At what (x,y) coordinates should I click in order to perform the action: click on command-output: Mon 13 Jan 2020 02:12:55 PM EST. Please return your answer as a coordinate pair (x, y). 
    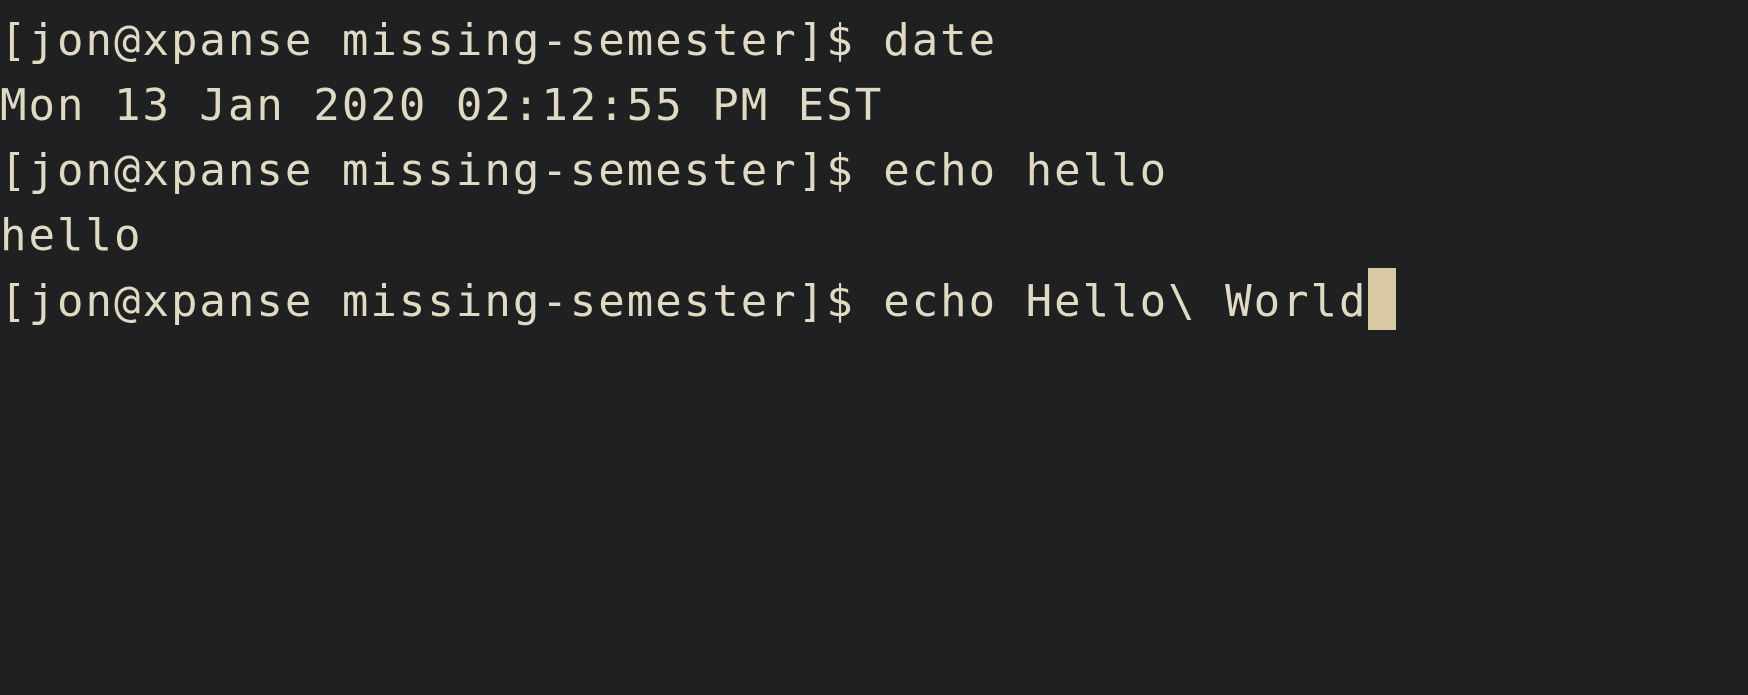
    Looking at the image, I should click on (442, 105).